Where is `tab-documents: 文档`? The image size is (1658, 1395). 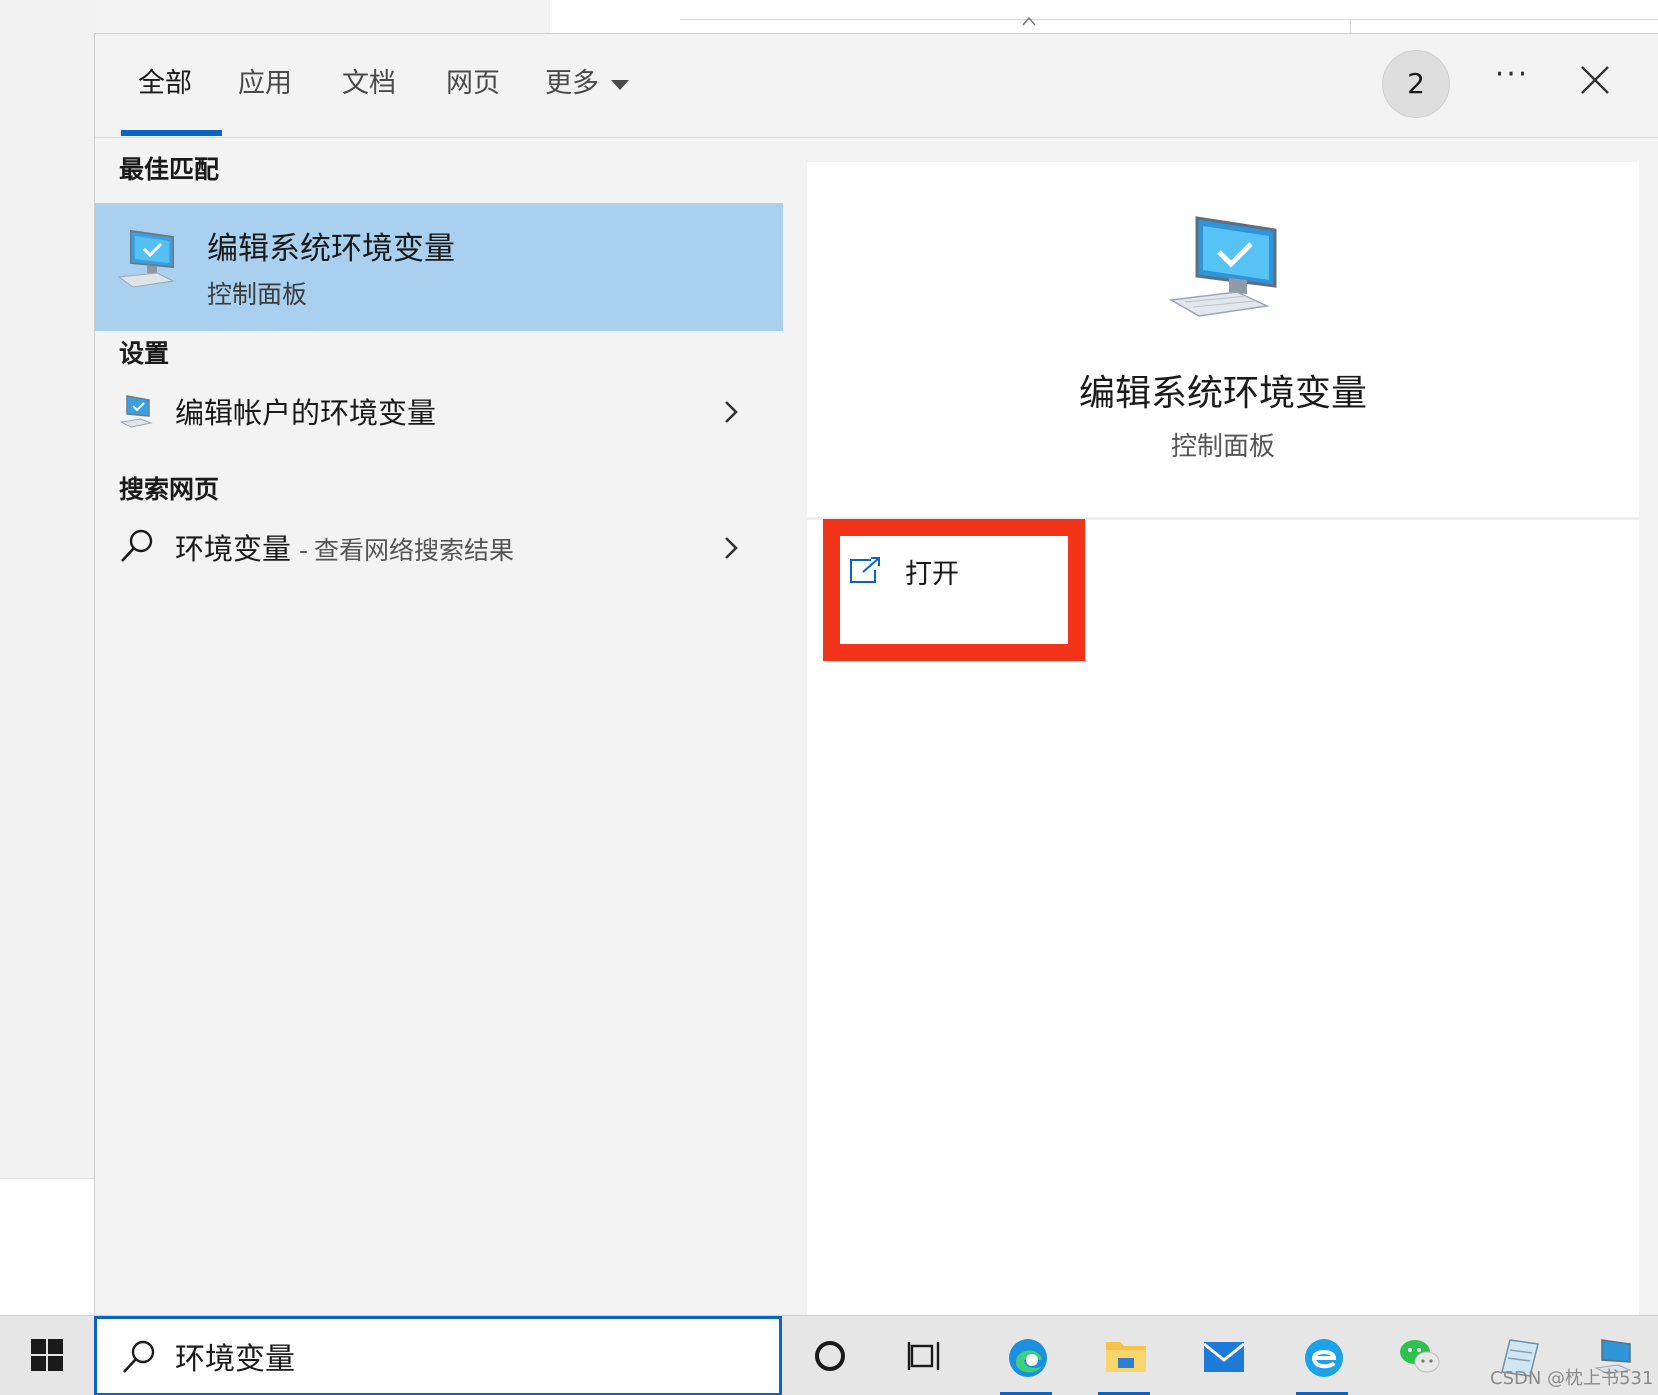
tab-documents: 文档 is located at coordinates (369, 84).